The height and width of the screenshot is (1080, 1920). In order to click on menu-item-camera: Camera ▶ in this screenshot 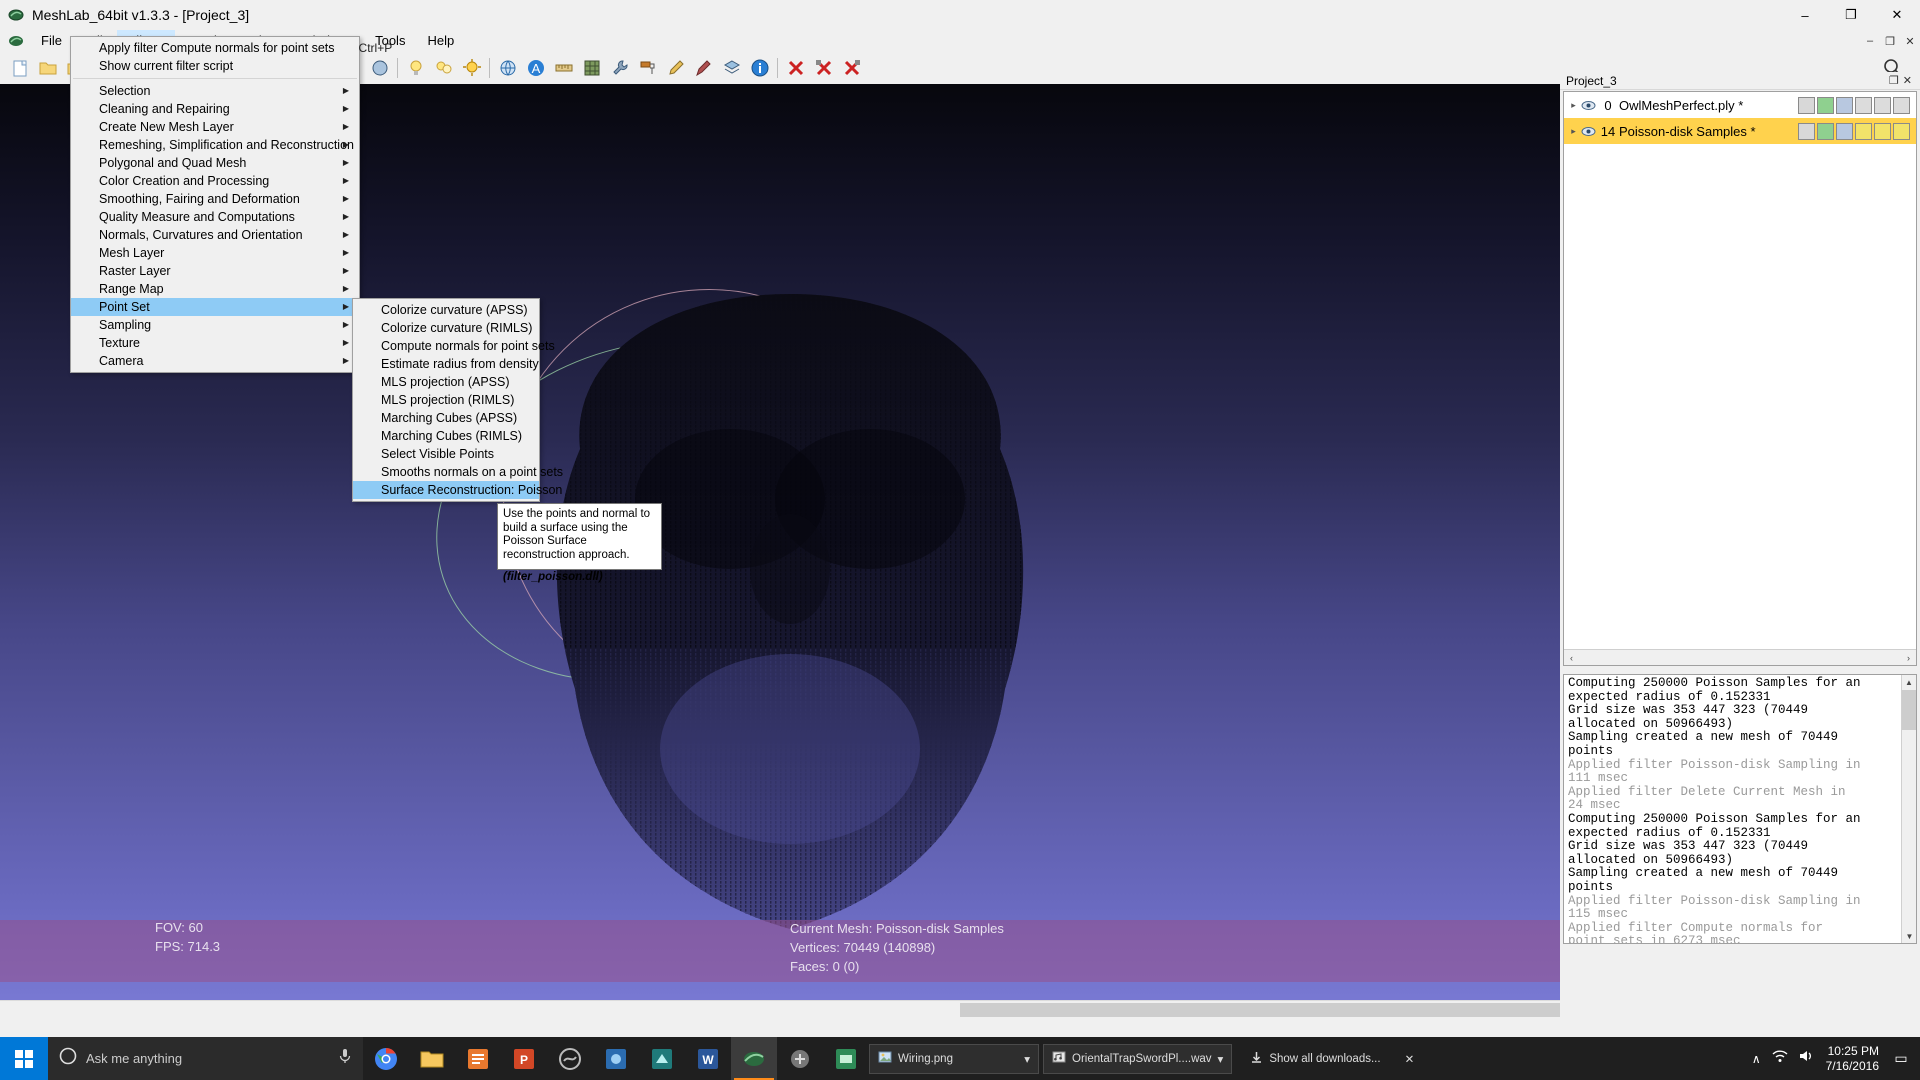, I will do `click(215, 361)`.